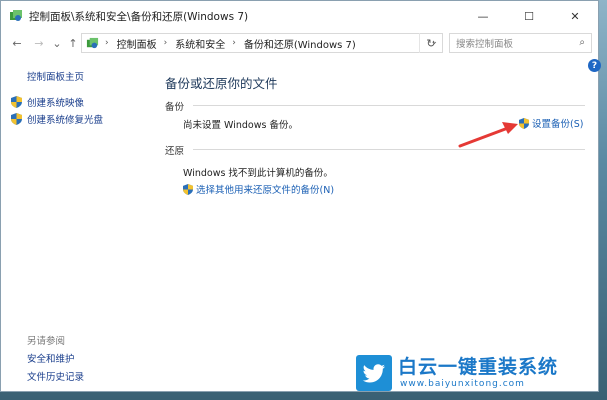 This screenshot has width=607, height=400. What do you see at coordinates (430, 43) in the screenshot?
I see `refresh-icon: ↻` at bounding box center [430, 43].